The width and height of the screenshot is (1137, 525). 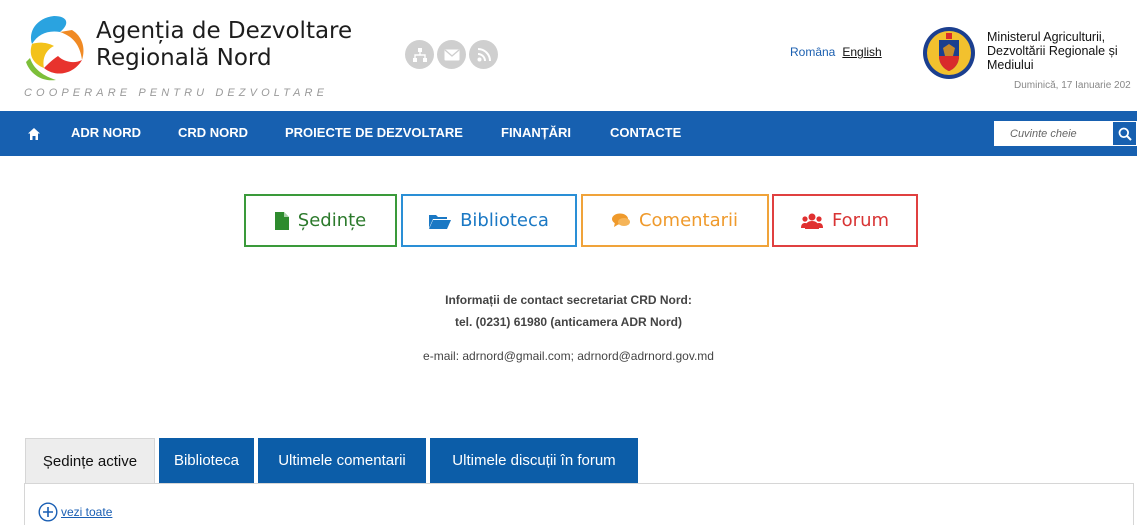 I want to click on ministry-line3: Mediului, so click(x=1010, y=65).